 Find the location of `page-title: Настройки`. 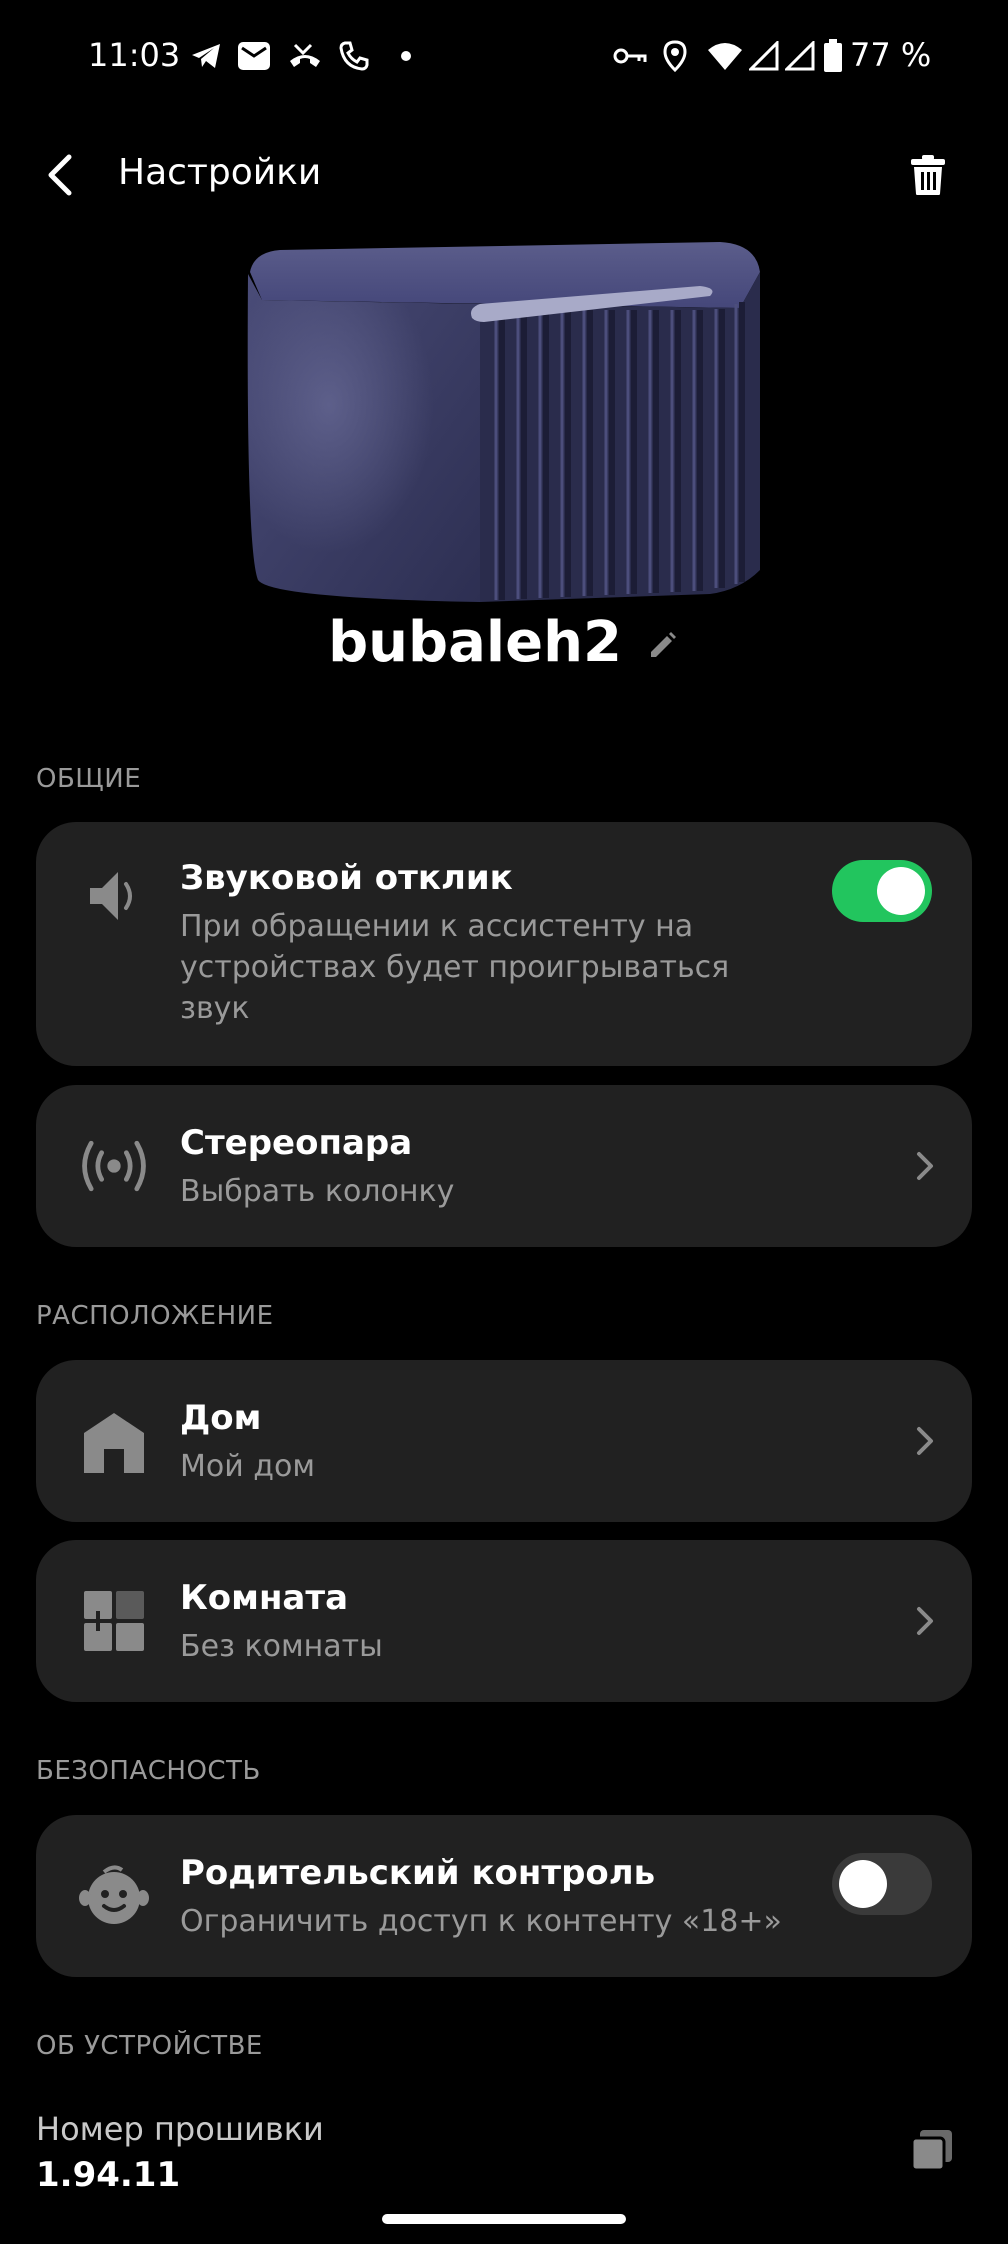

page-title: Настройки is located at coordinates (220, 172).